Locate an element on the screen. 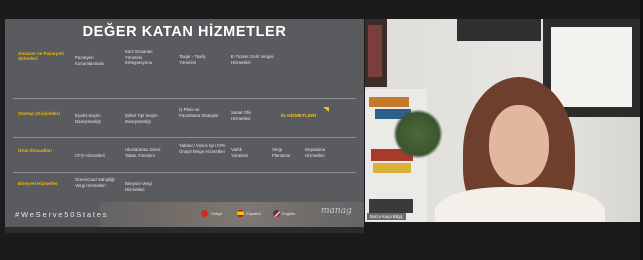 This screenshot has height=260, width=643. service-item: E-Ticaret Gelir Vergisi Hizmetleri is located at coordinates (252, 59).